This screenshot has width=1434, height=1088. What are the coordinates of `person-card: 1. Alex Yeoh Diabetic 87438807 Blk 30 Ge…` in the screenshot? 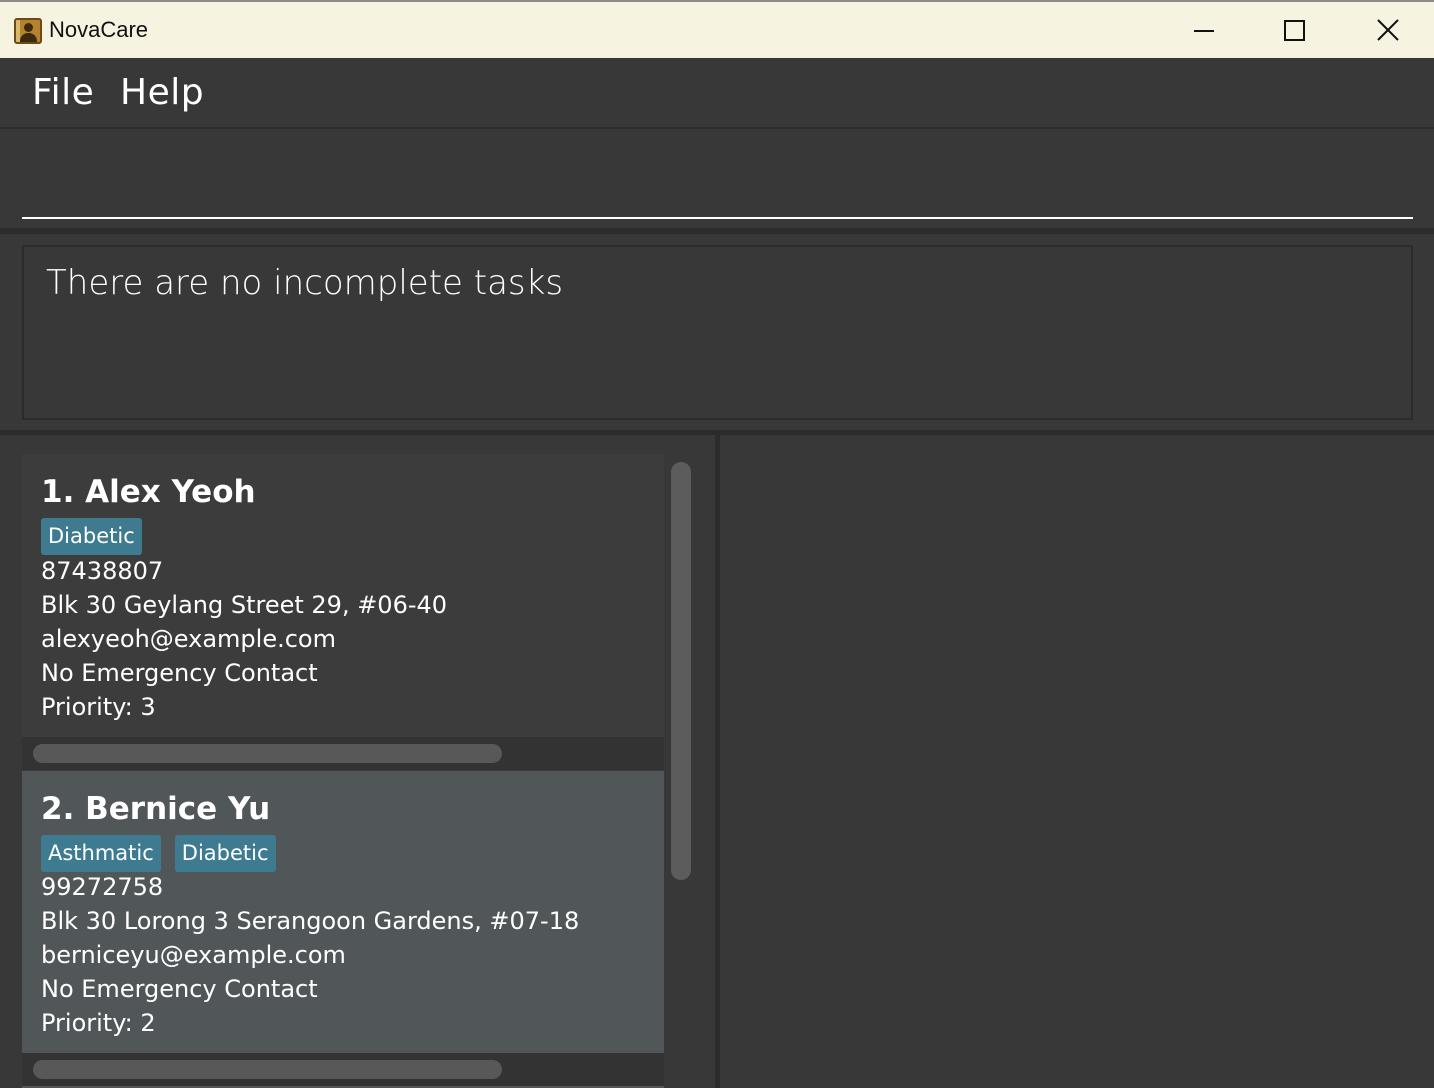 It's located at (343, 612).